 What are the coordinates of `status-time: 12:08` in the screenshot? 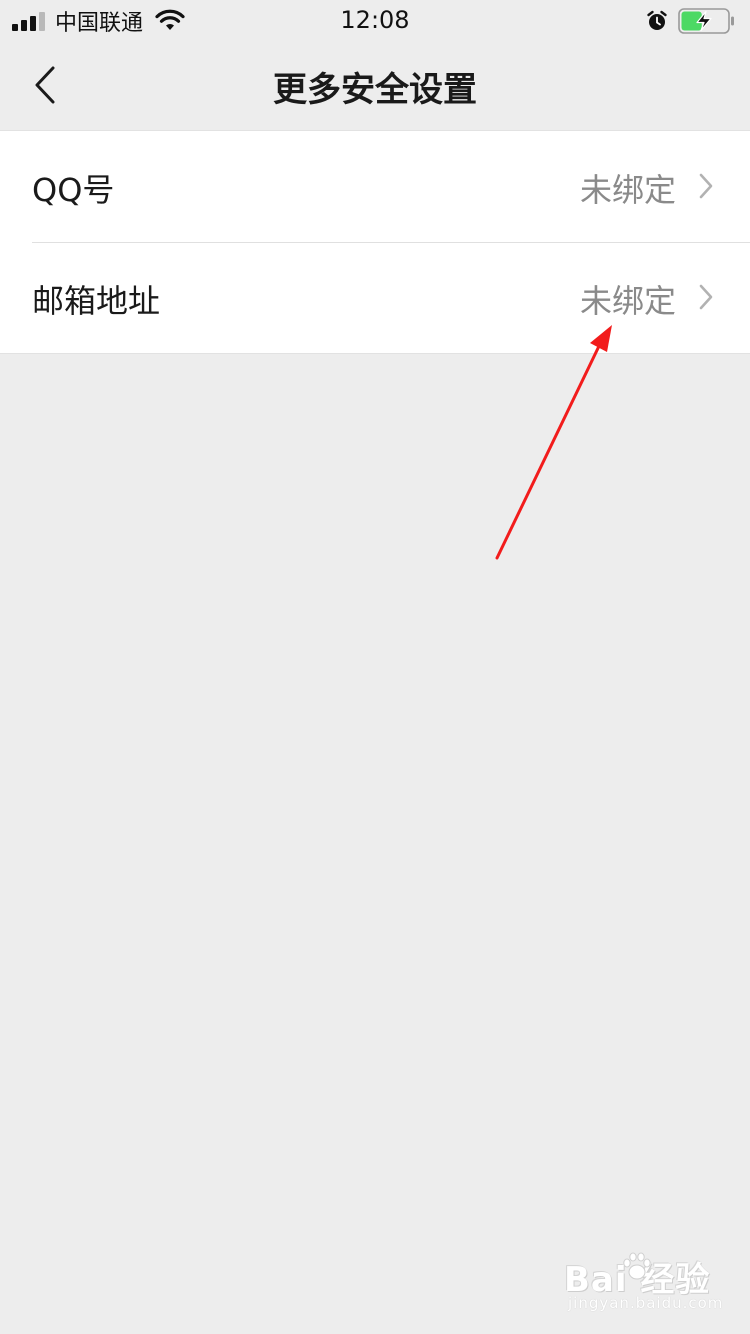 It's located at (375, 20).